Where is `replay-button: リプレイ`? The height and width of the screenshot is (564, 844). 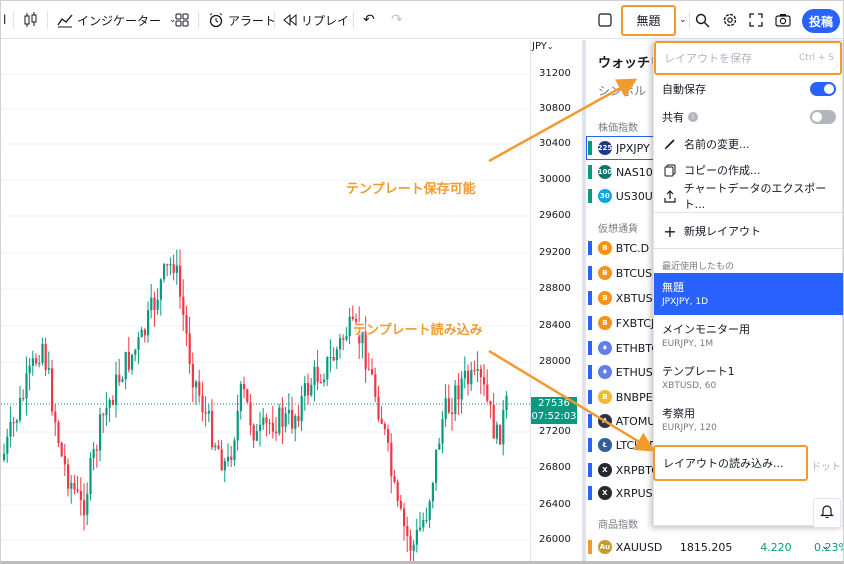 replay-button: リプレイ is located at coordinates (316, 20).